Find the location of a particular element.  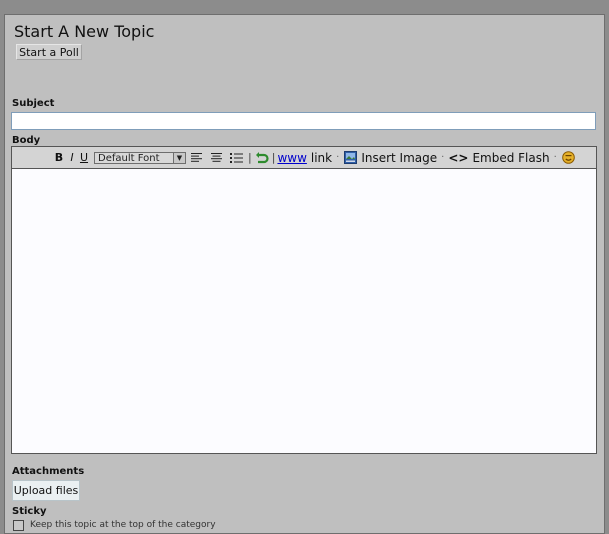

image-icon is located at coordinates (350, 157).